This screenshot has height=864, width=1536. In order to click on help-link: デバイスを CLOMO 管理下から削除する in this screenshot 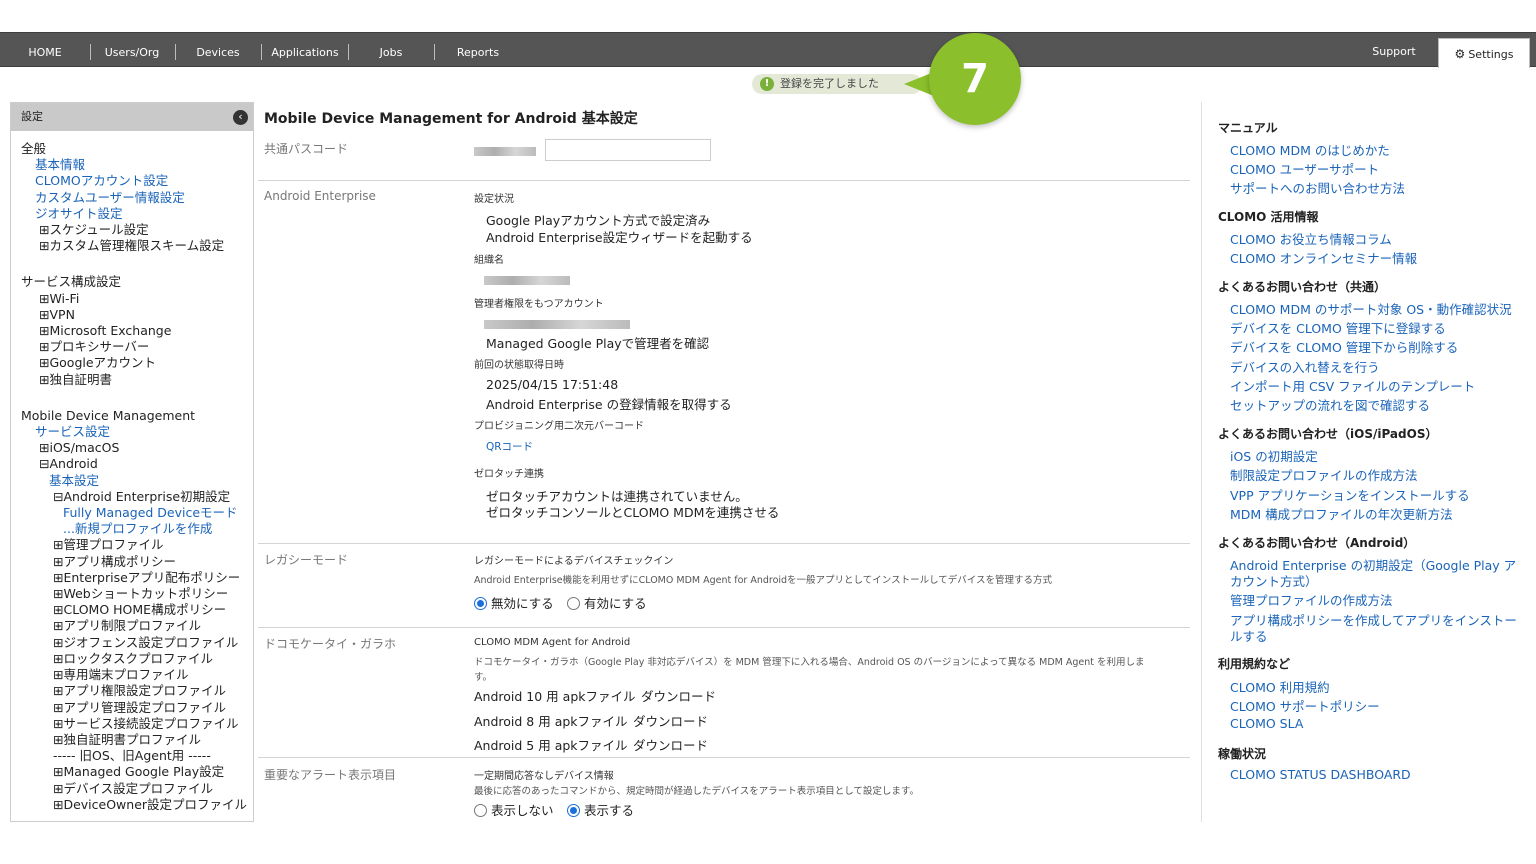, I will do `click(1344, 346)`.